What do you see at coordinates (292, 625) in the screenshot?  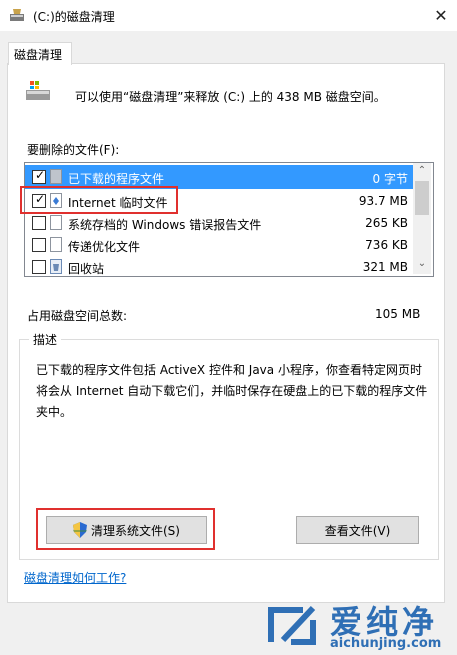 I see `watermark-logo-icon` at bounding box center [292, 625].